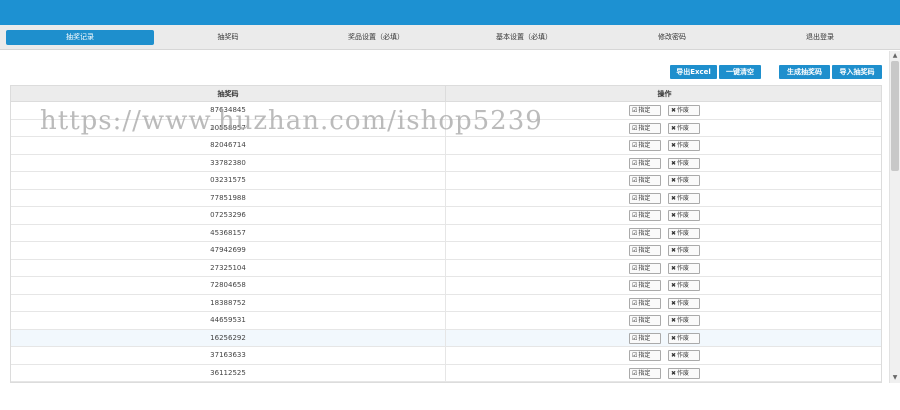 The image size is (900, 410). Describe the element at coordinates (693, 72) in the screenshot. I see `export-excel-button: 导出Excel` at that location.